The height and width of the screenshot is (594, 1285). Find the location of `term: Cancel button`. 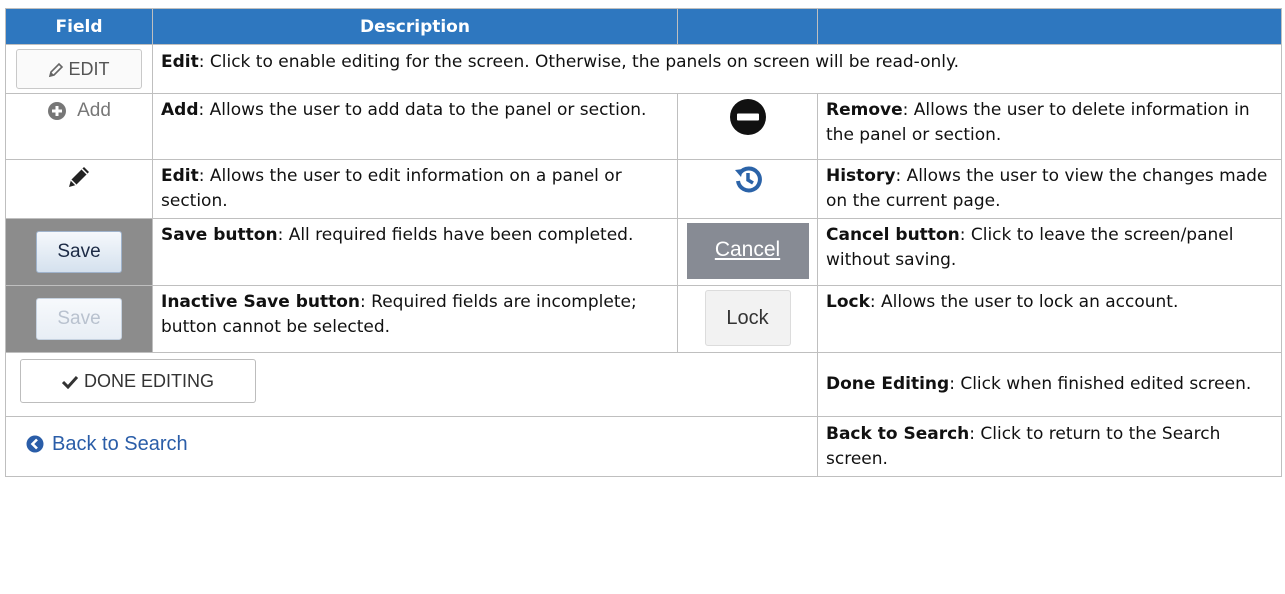

term: Cancel button is located at coordinates (893, 235).